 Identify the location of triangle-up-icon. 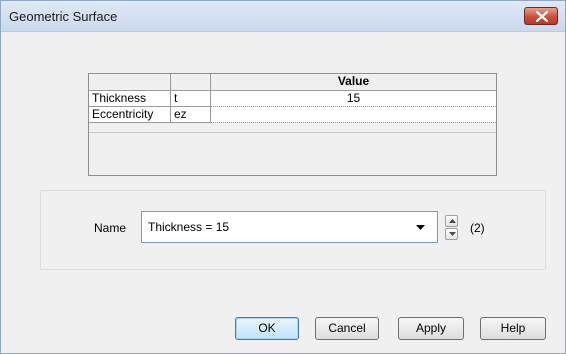
(452, 221).